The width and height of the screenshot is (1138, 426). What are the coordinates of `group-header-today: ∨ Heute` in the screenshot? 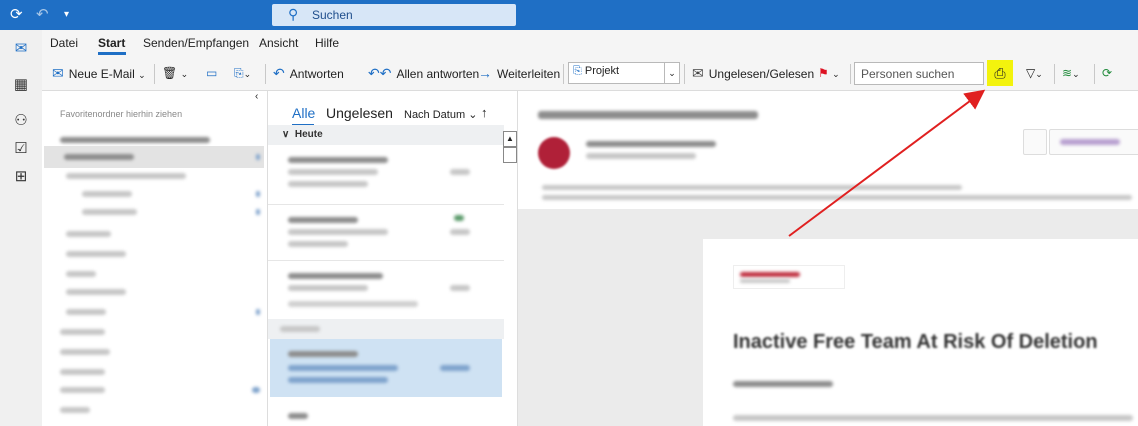 It's located at (386, 135).